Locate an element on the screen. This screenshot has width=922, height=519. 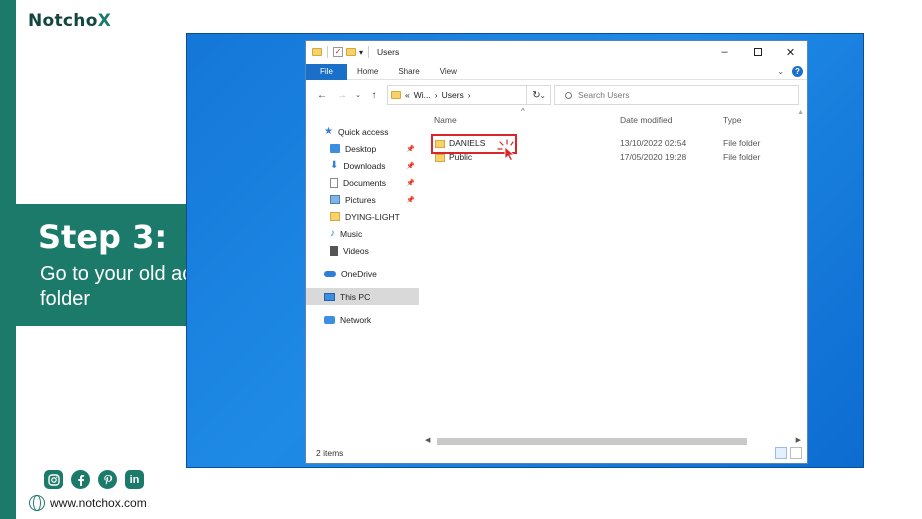
linkedin-icon: in is located at coordinates (134, 479).